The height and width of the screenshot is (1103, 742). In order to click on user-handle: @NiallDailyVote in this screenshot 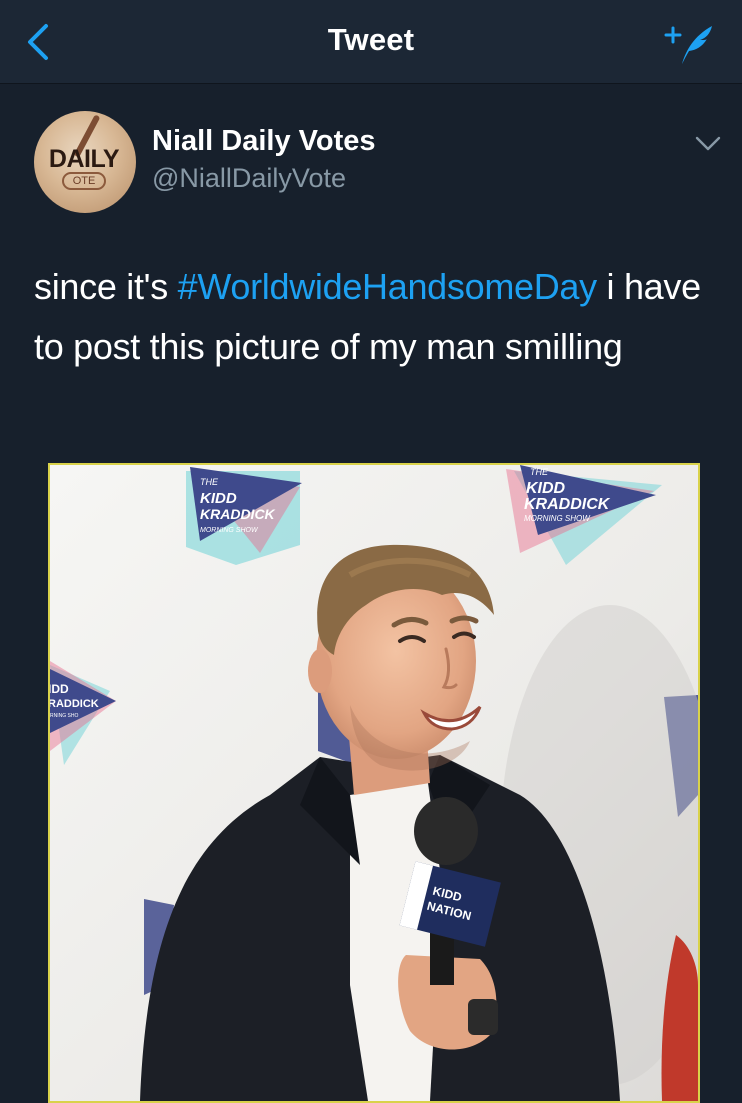, I will do `click(249, 178)`.